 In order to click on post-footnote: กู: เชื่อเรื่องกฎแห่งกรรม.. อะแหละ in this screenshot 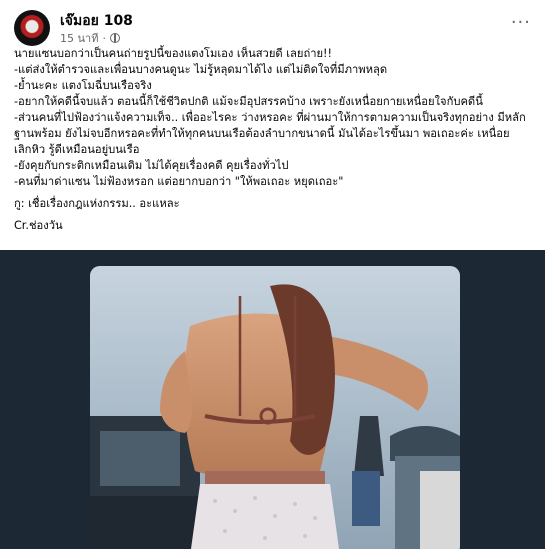, I will do `click(97, 203)`.